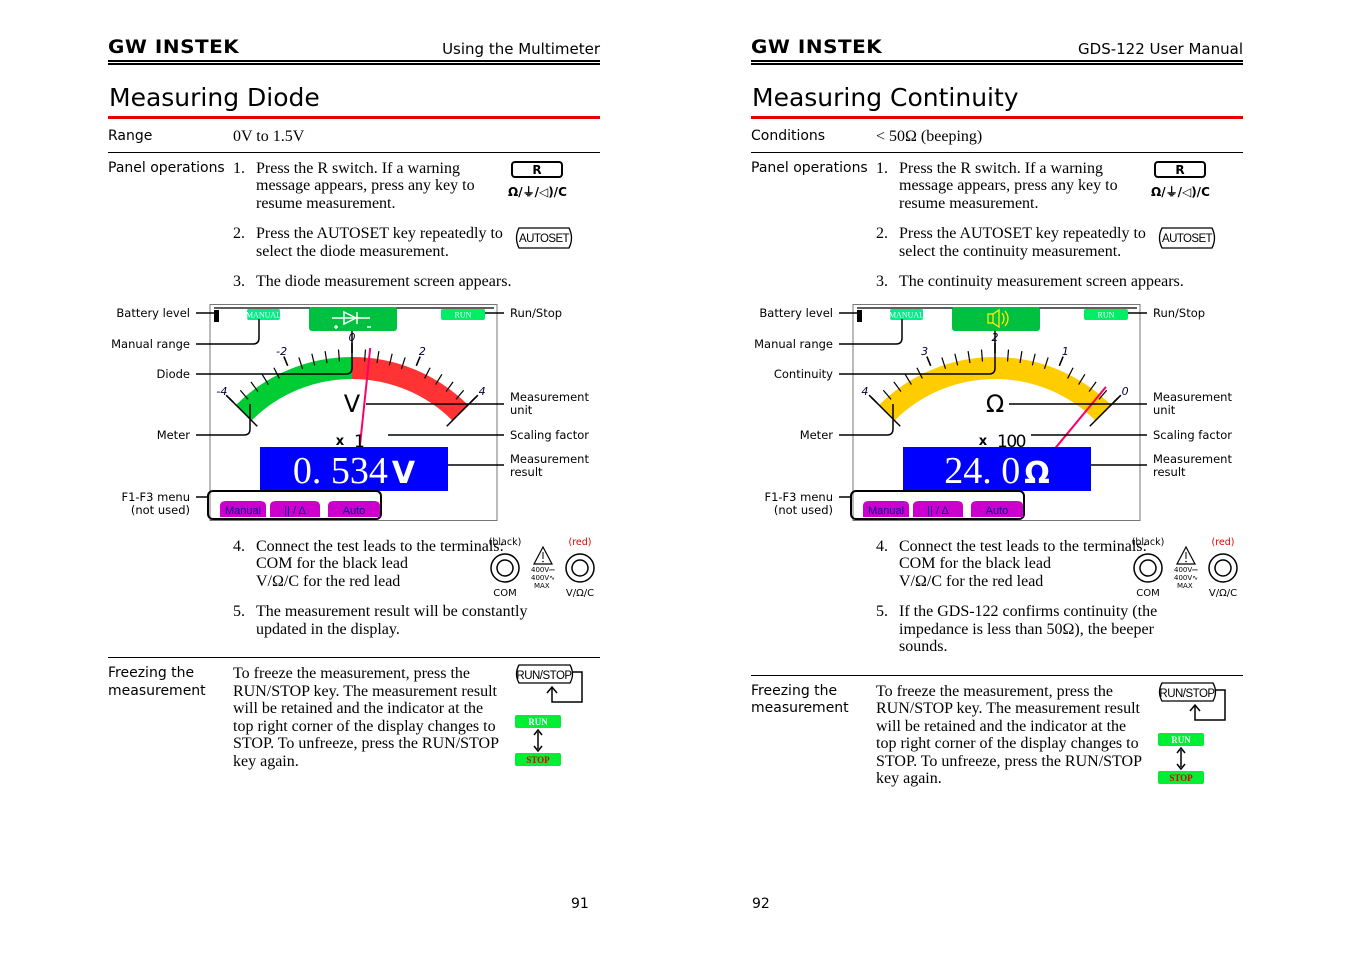 Image resolution: width=1350 pixels, height=954 pixels. I want to click on freezing-label: Freezing the measurement, so click(800, 699).